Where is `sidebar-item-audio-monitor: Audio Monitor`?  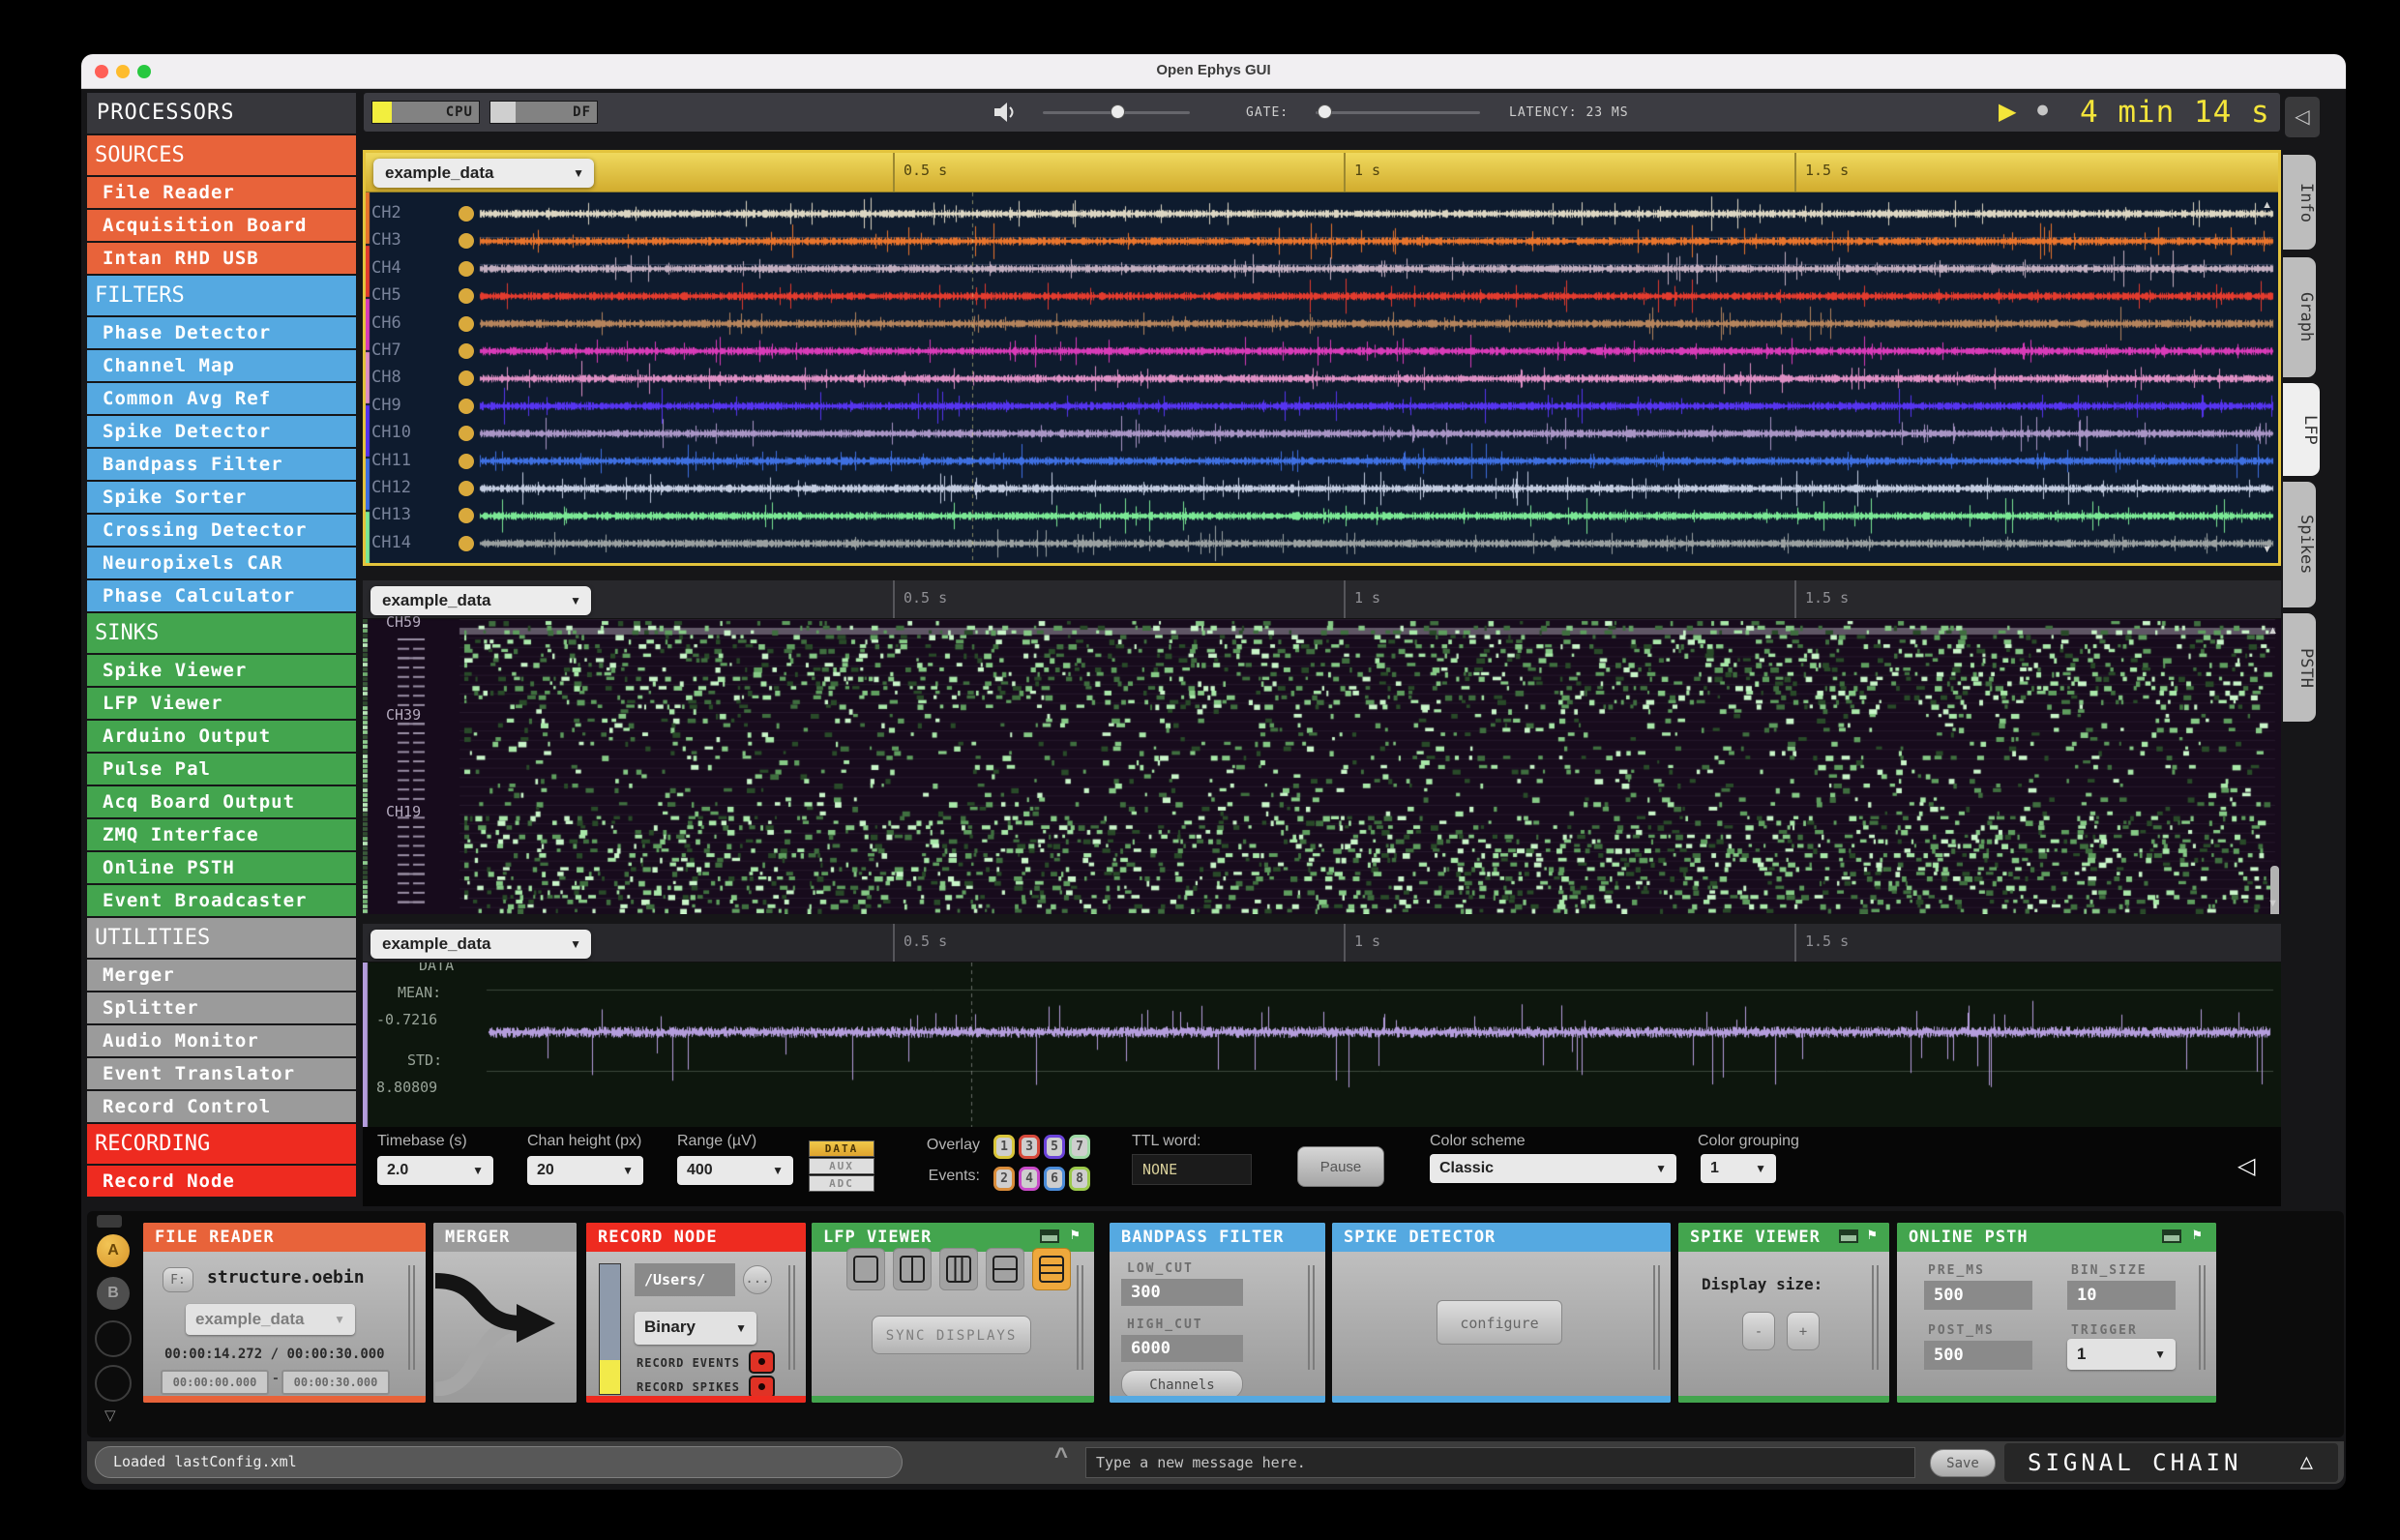
sidebar-item-audio-monitor: Audio Monitor is located at coordinates (221, 1040).